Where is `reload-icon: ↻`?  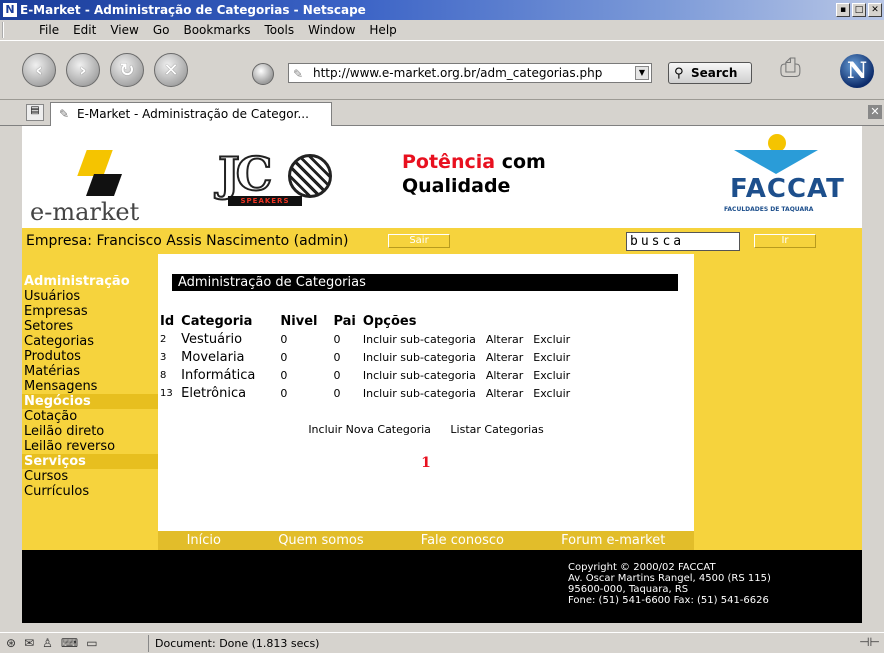
reload-icon: ↻ is located at coordinates (127, 70).